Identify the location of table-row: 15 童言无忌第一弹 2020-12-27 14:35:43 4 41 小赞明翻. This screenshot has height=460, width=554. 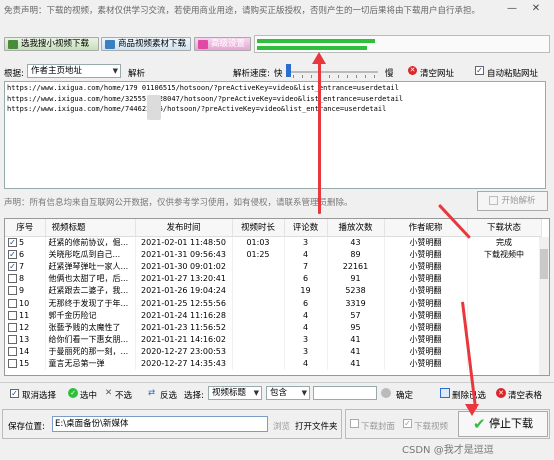
(273, 364).